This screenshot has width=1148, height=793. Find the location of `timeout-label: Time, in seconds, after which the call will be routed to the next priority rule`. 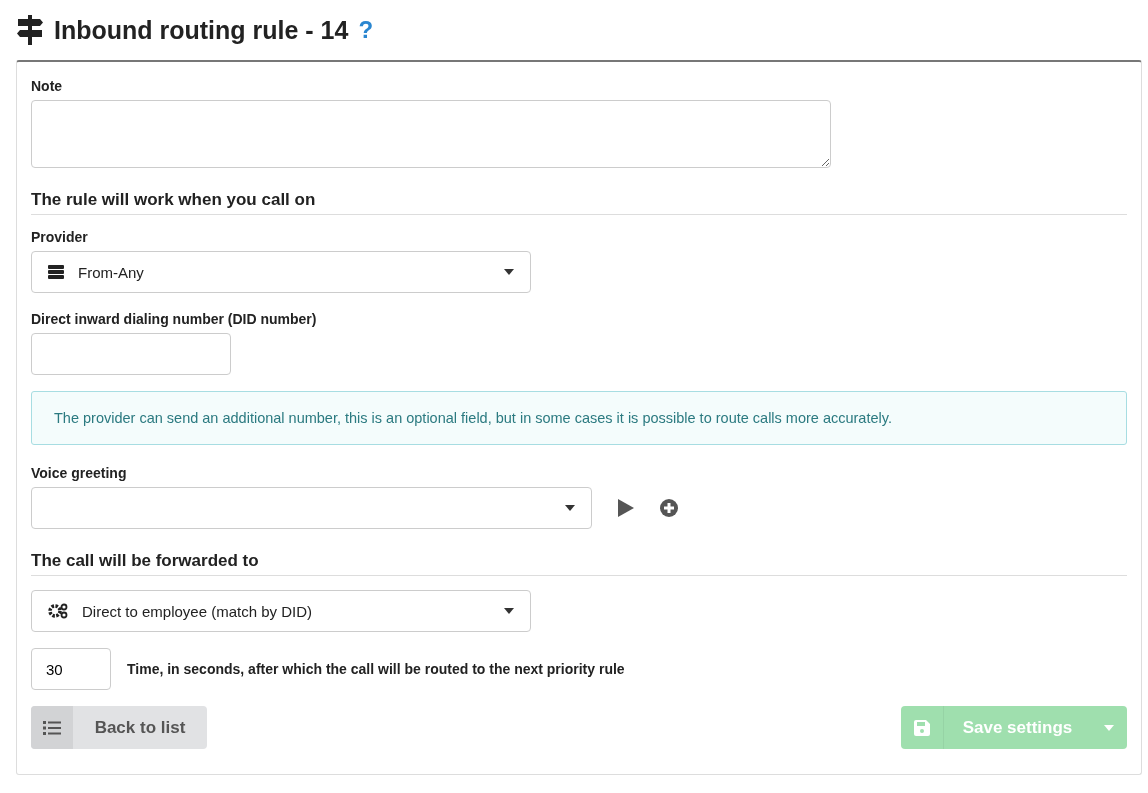

timeout-label: Time, in seconds, after which the call will be routed to the next priority rule is located at coordinates (376, 669).